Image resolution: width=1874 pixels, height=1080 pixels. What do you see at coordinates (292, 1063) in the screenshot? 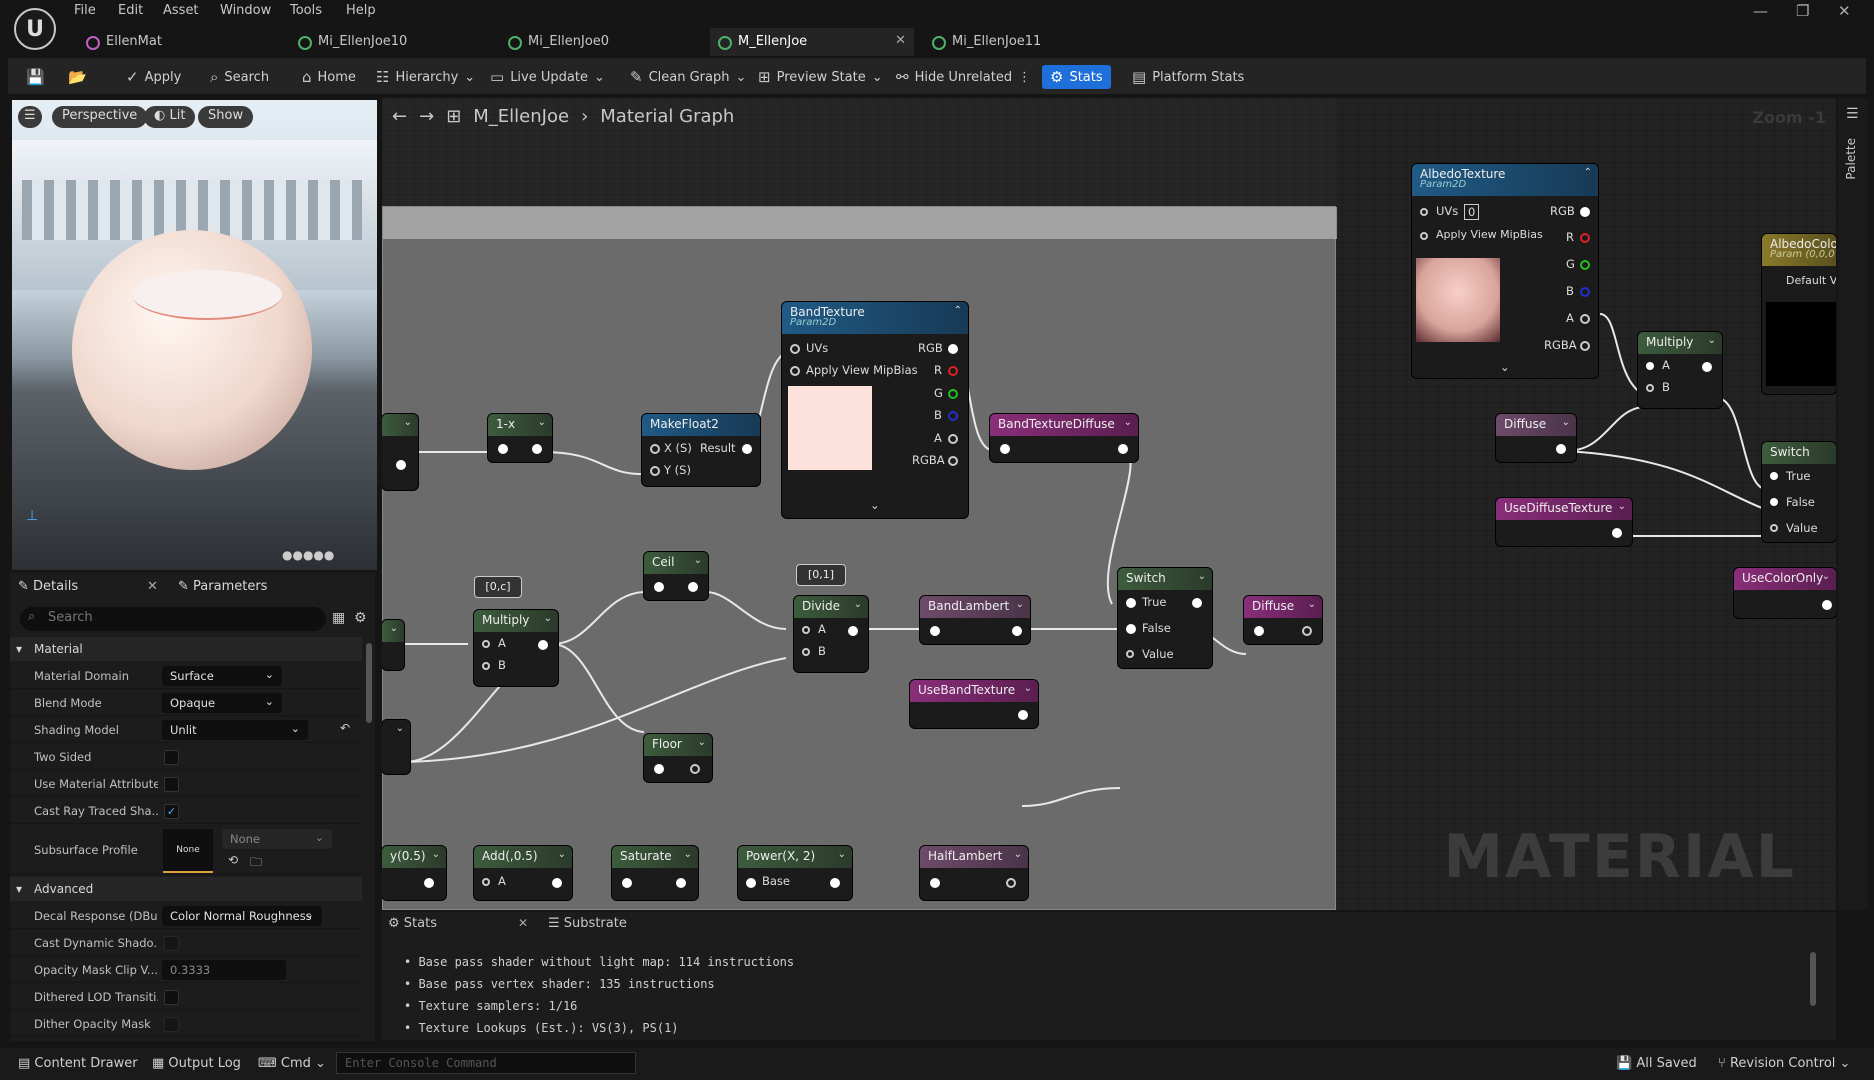
I see `cmd-dropdown: ⌨ Cmd ⌄` at bounding box center [292, 1063].